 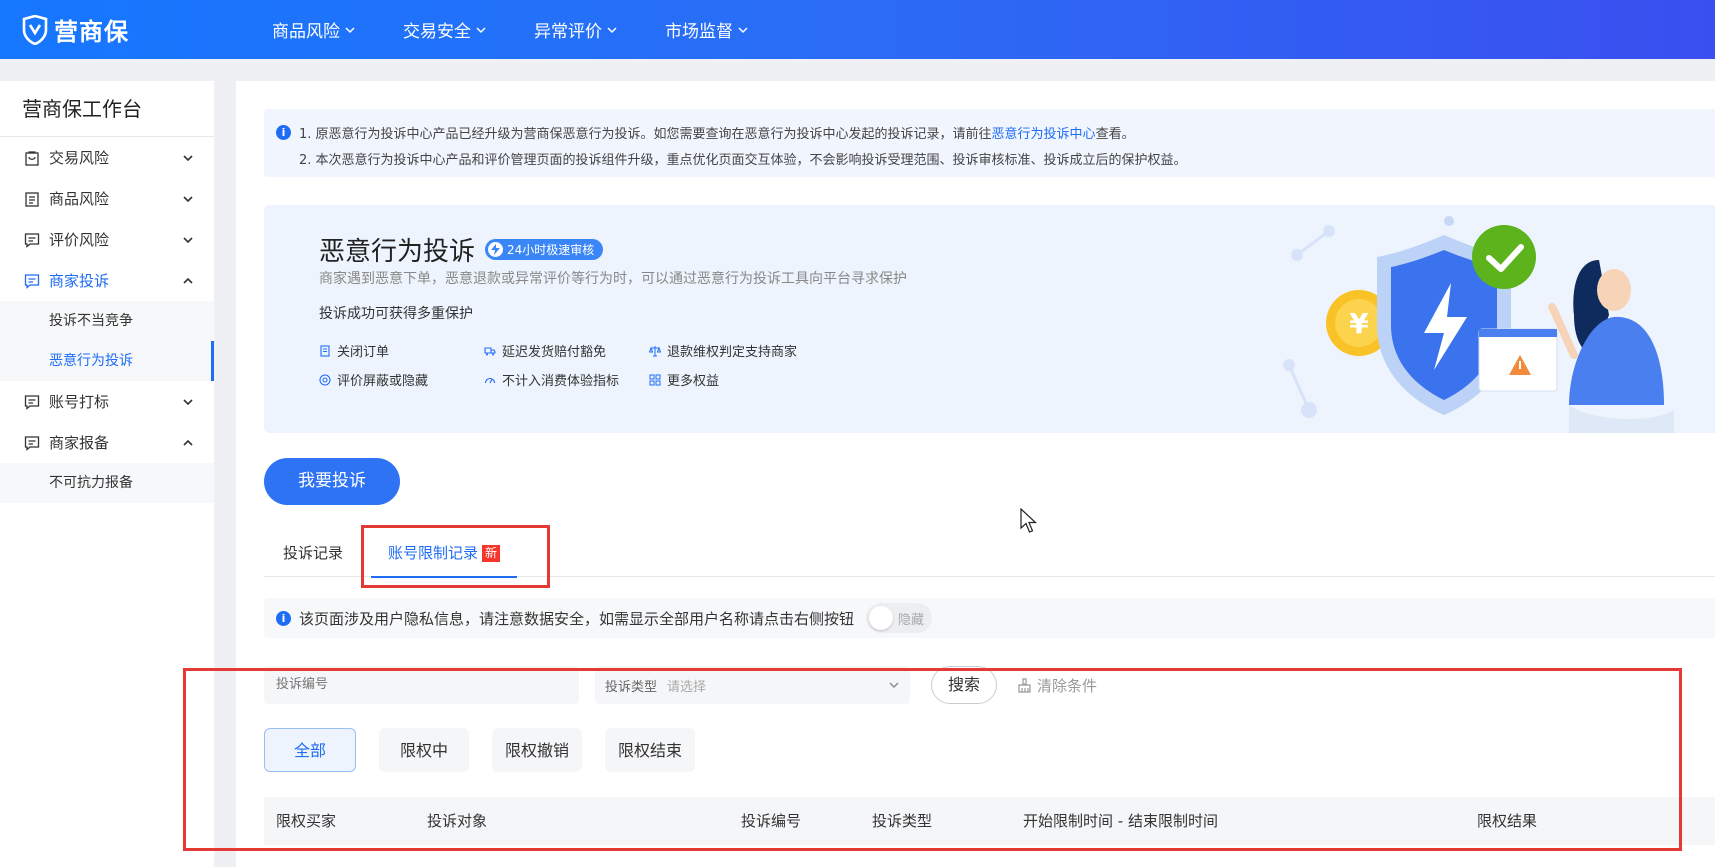 What do you see at coordinates (1029, 520) in the screenshot?
I see `mouse-cursor-icon` at bounding box center [1029, 520].